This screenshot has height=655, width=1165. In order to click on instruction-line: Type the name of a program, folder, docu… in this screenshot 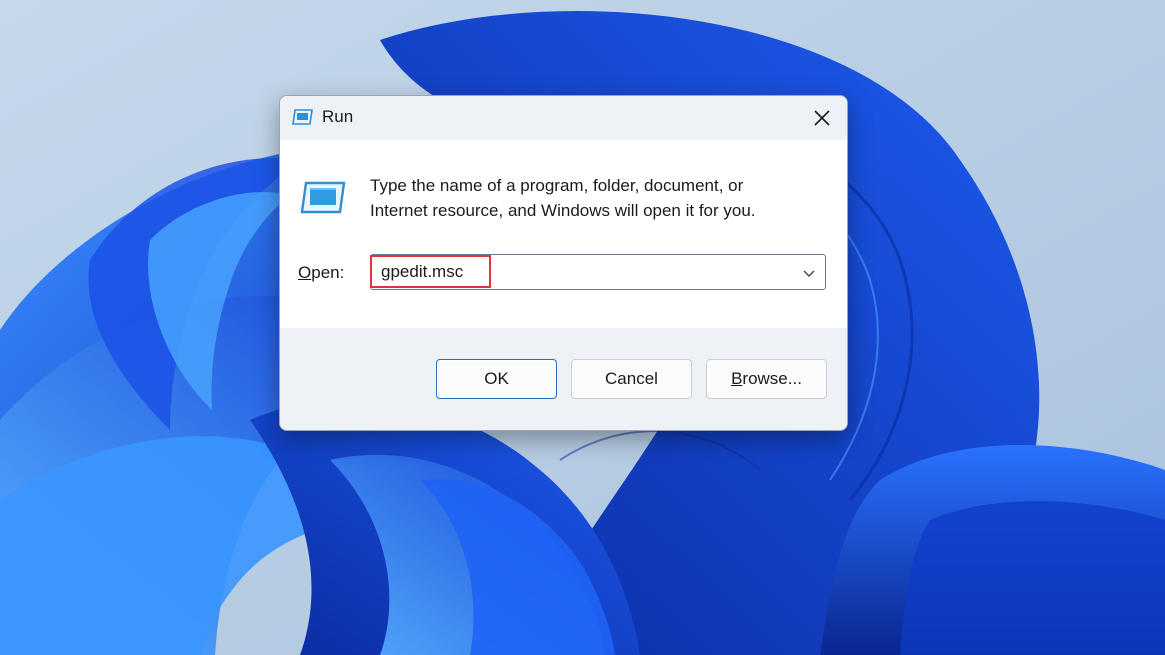, I will do `click(557, 185)`.